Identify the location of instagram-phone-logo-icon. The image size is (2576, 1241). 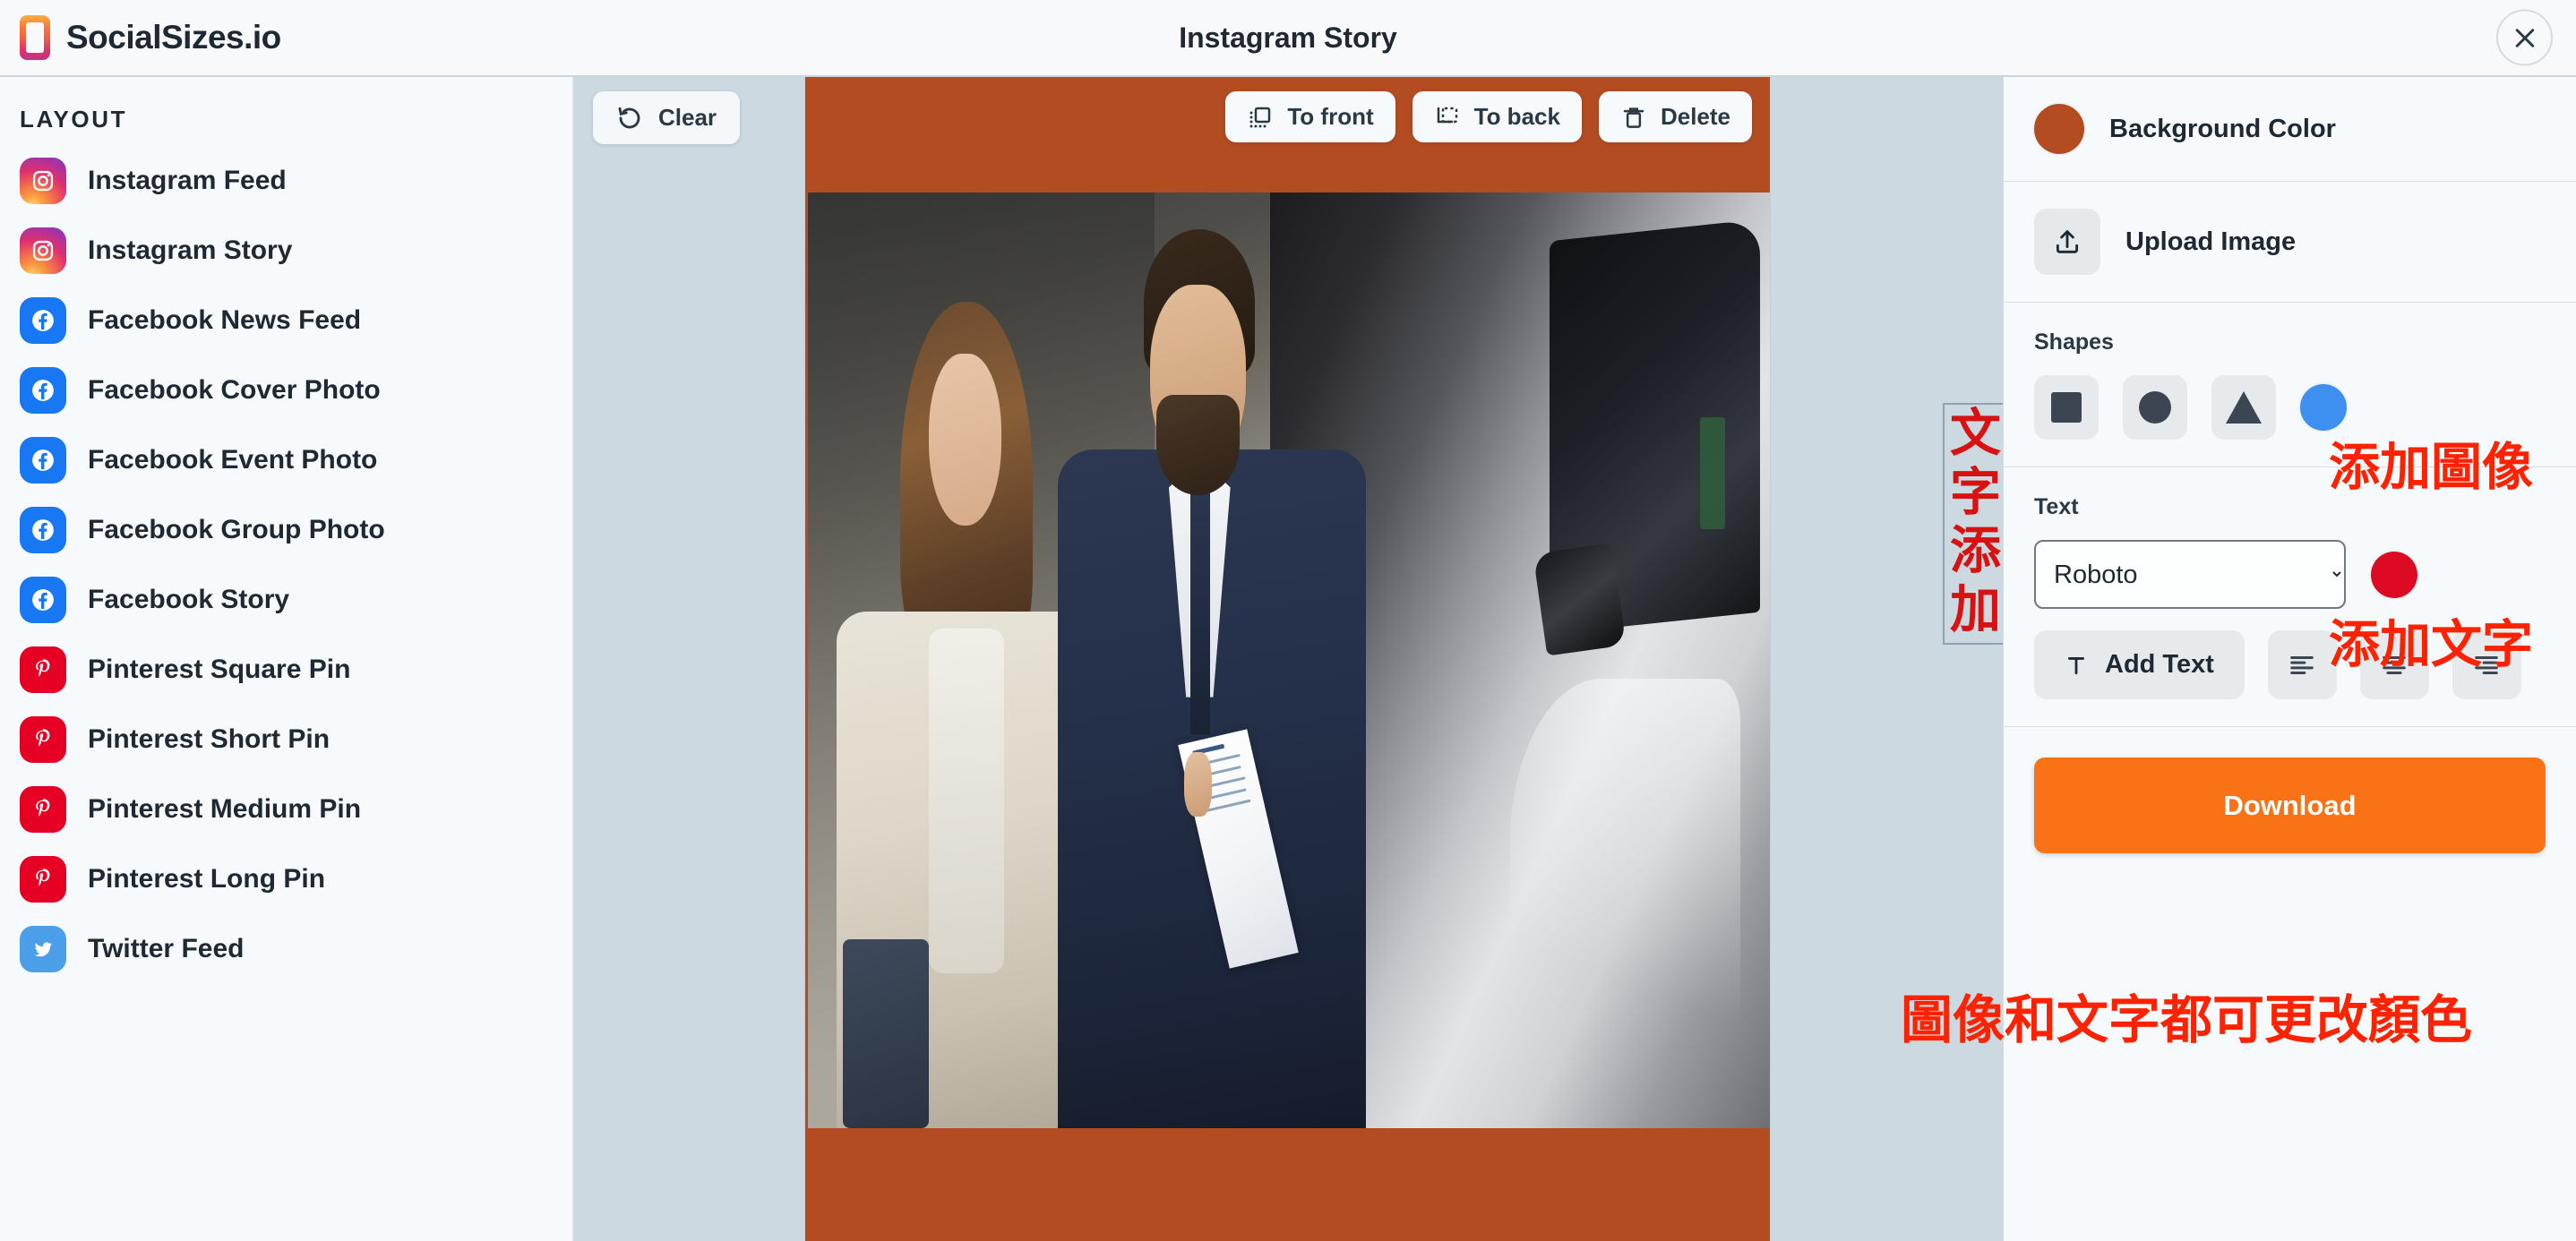
(35, 37).